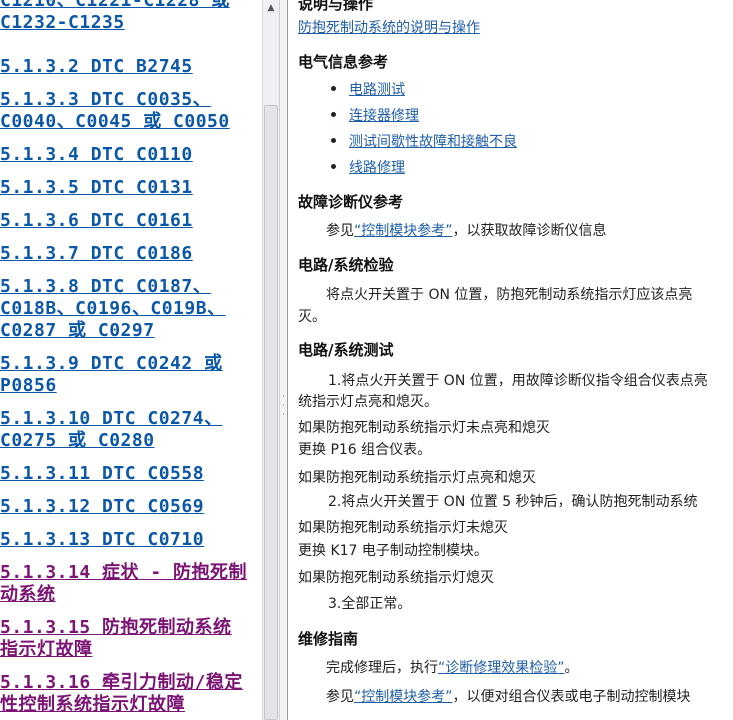  Describe the element at coordinates (370, 604) in the screenshot. I see `step3: 3.全部正常。` at that location.